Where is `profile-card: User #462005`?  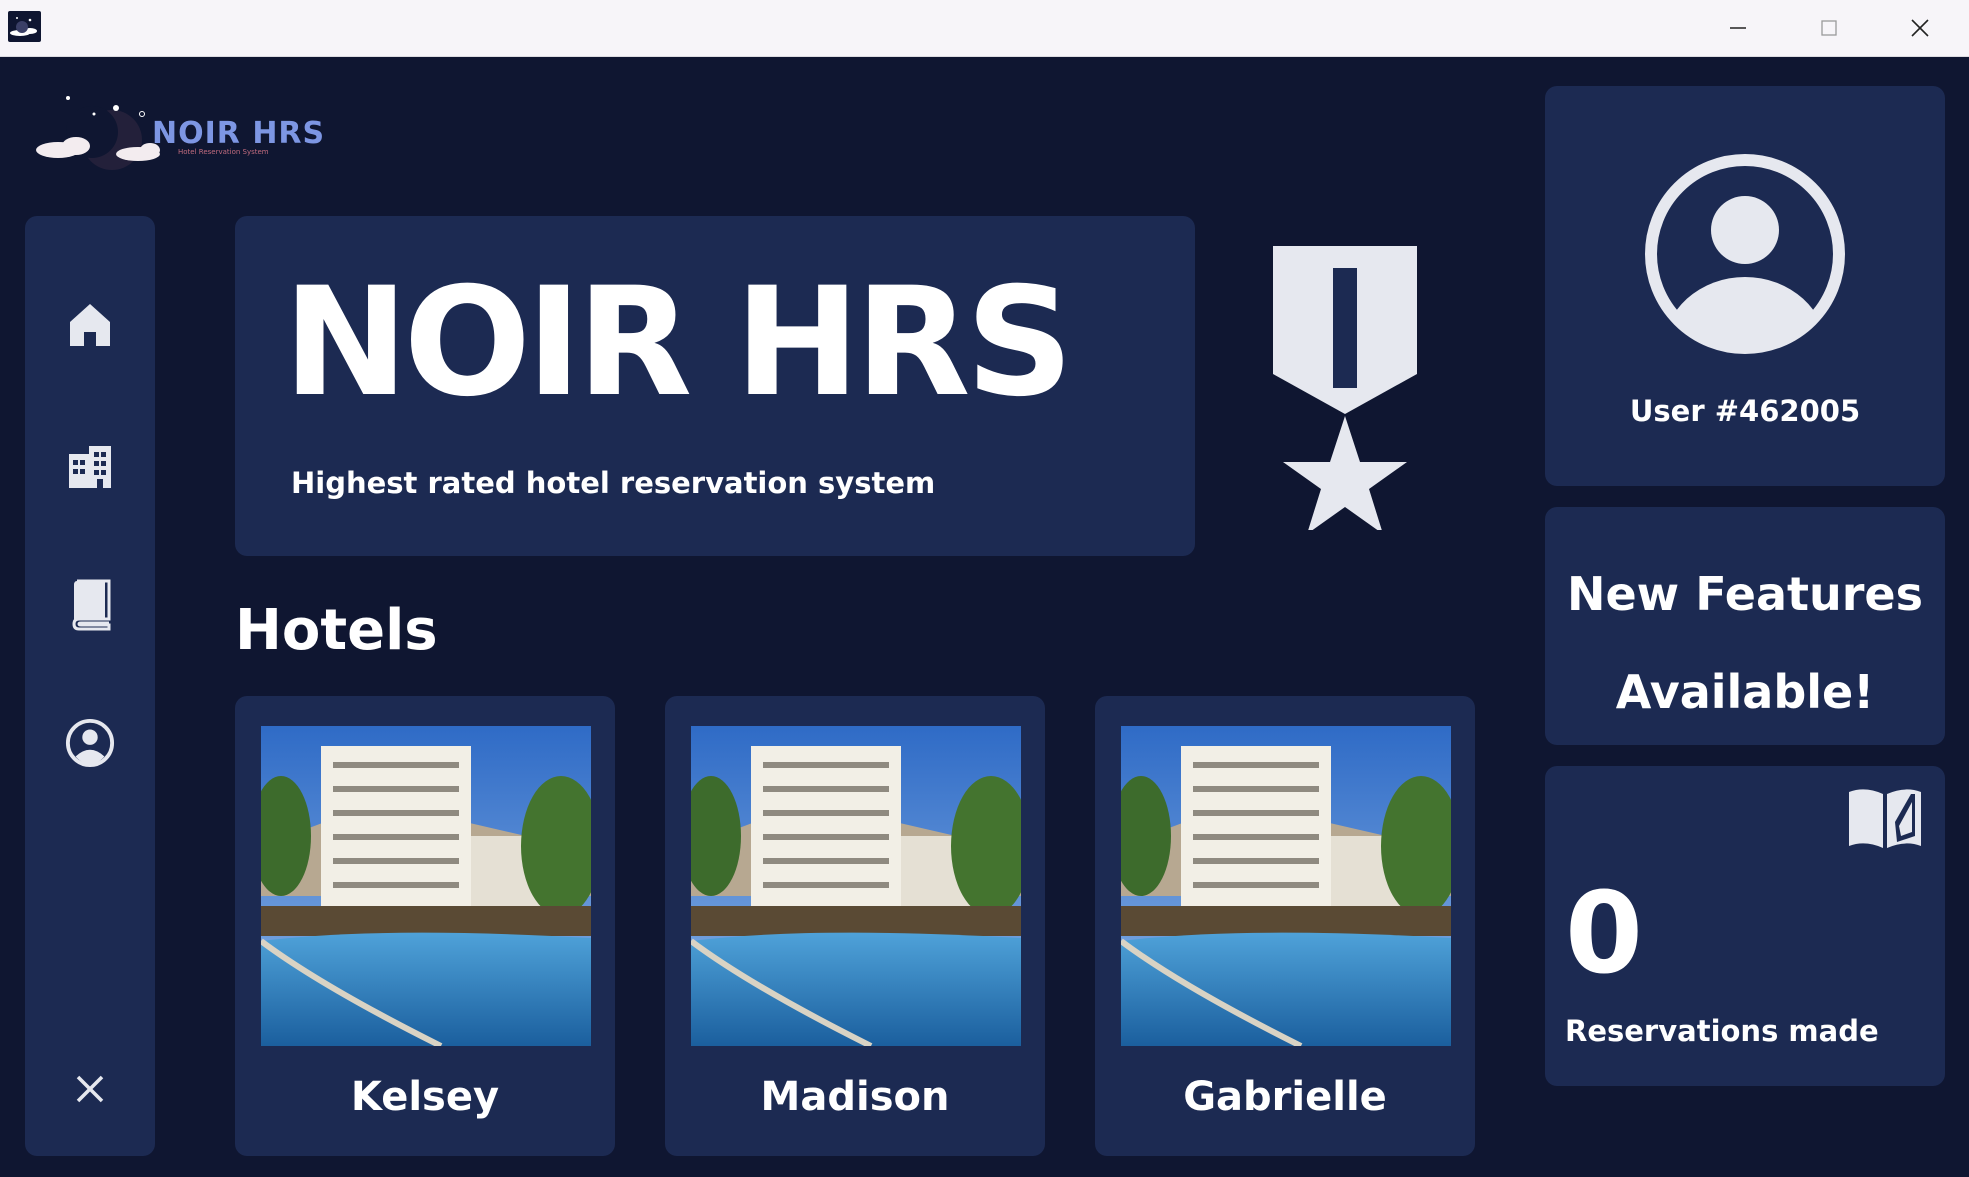 profile-card: User #462005 is located at coordinates (1745, 286).